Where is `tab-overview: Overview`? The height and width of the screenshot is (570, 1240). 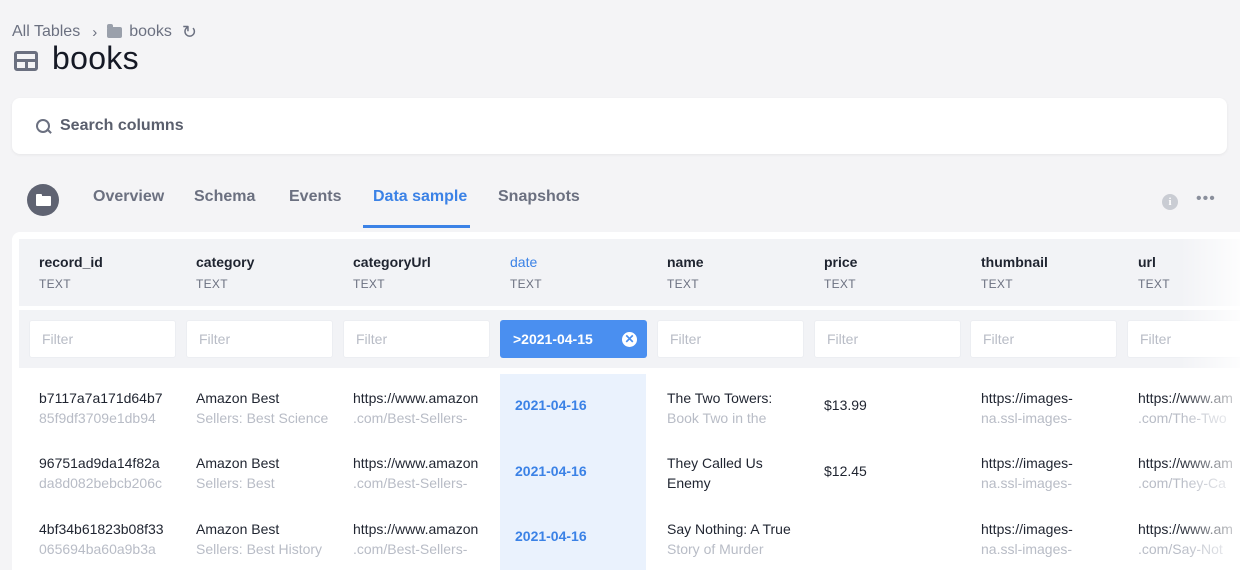
tab-overview: Overview is located at coordinates (128, 197).